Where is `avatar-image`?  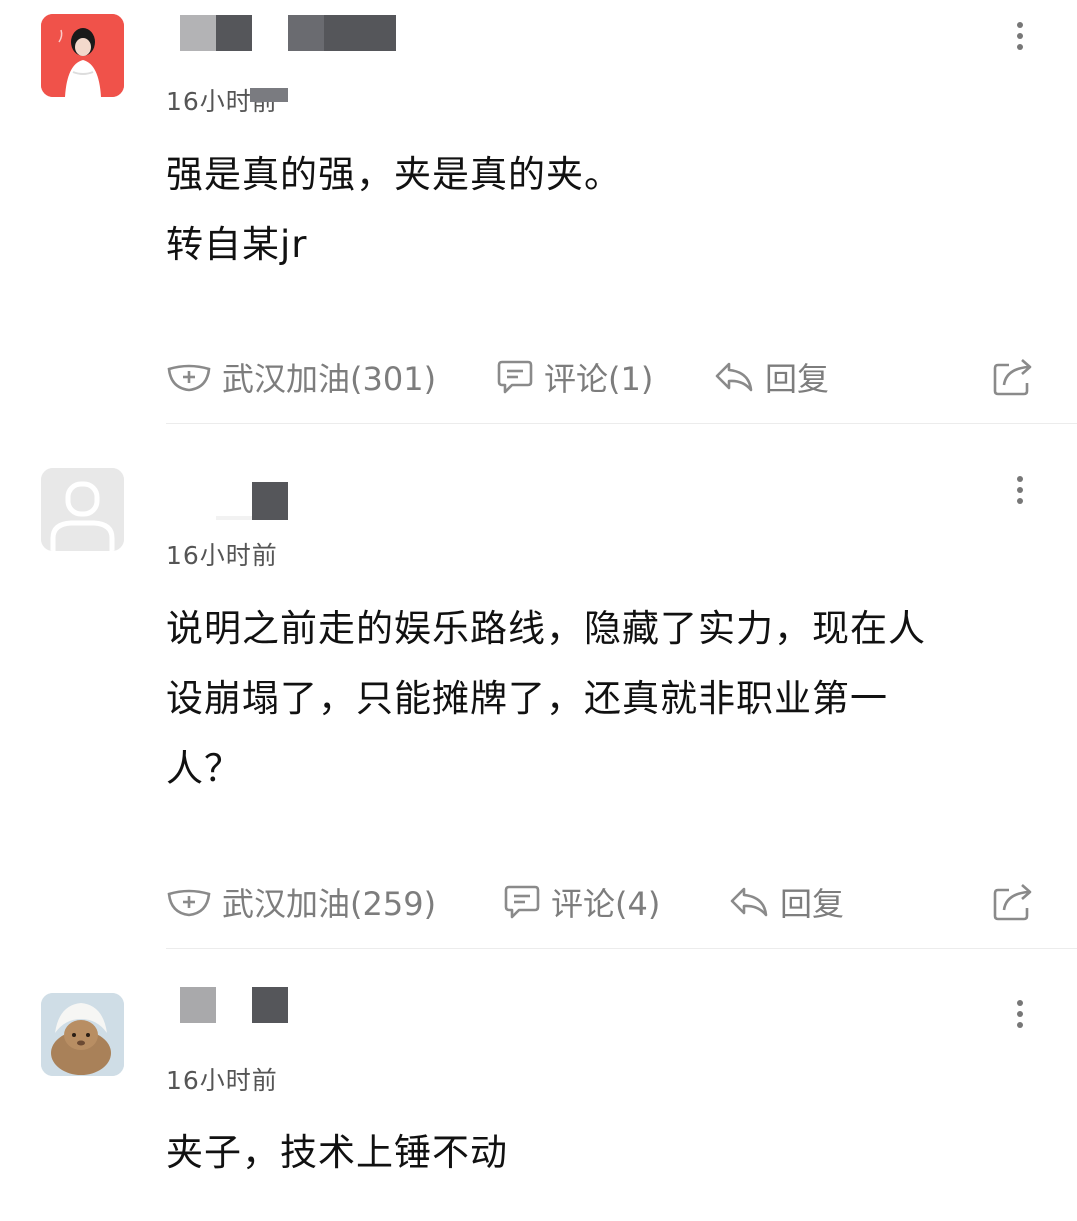 avatar-image is located at coordinates (82, 1034).